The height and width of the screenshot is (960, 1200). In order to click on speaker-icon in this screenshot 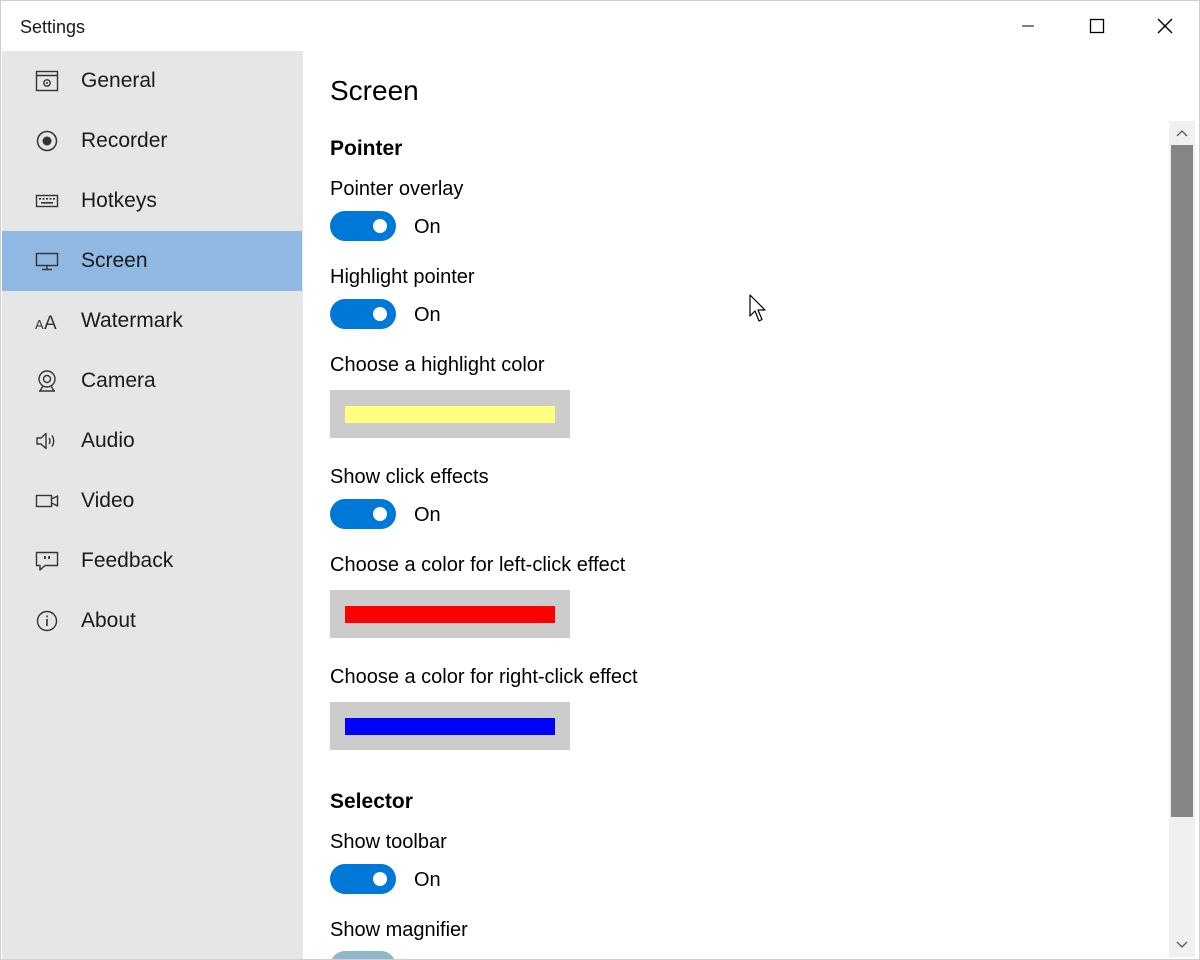, I will do `click(47, 441)`.